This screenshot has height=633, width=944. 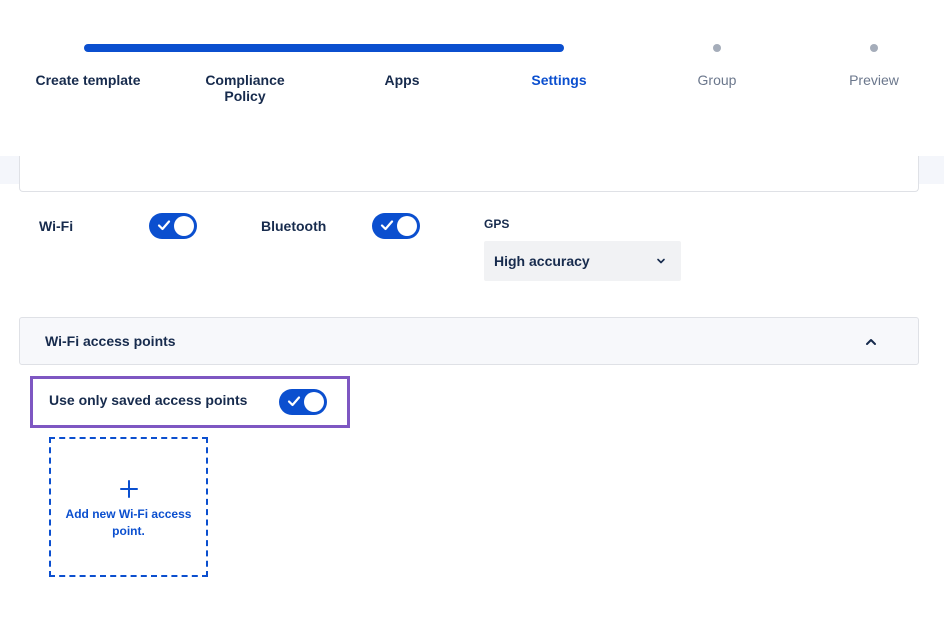 I want to click on wifi-access-points-accordion: Wi-Fi access points, so click(x=469, y=341).